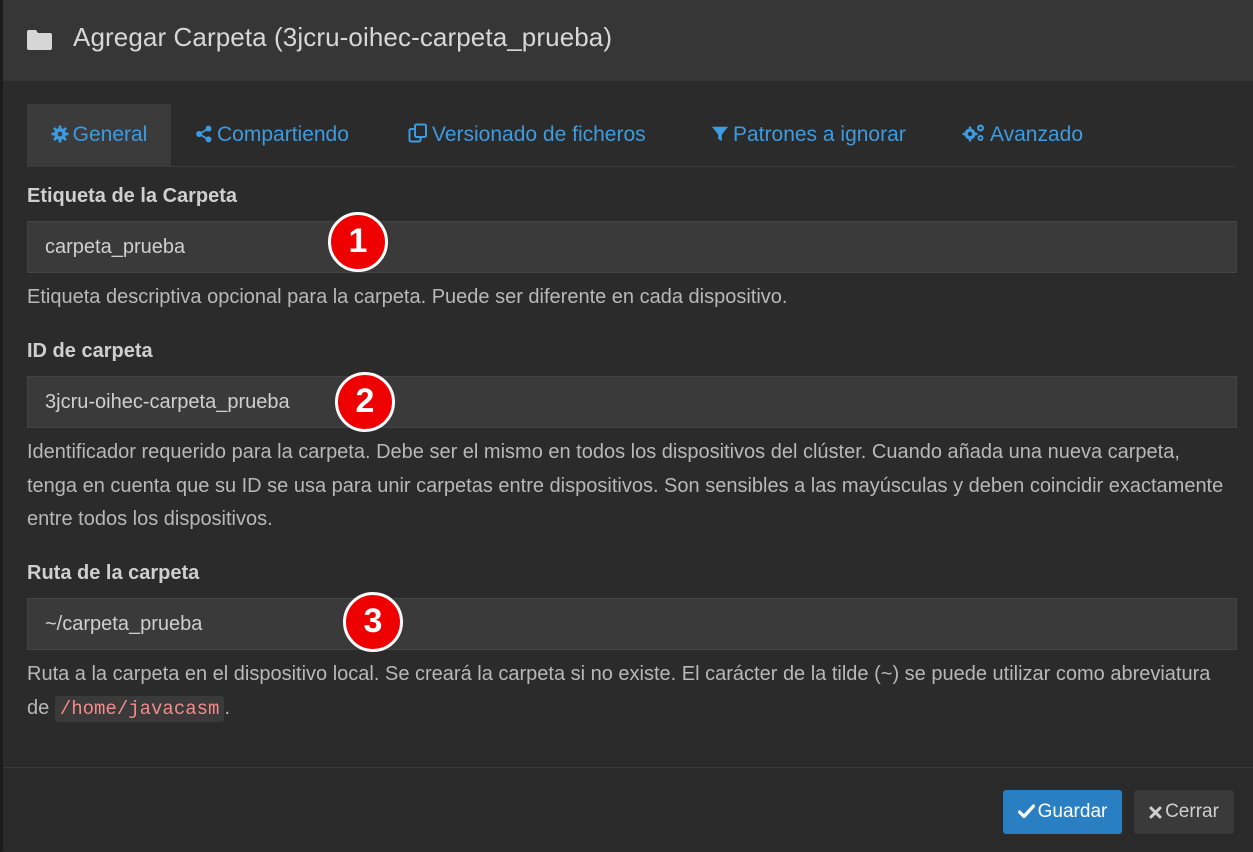  What do you see at coordinates (1072, 811) in the screenshot?
I see `save-button-label: Guardar` at bounding box center [1072, 811].